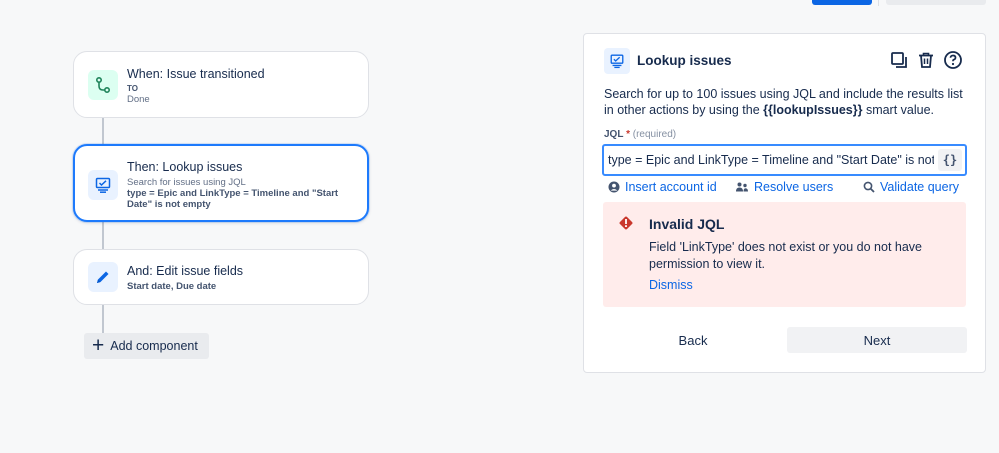 The height and width of the screenshot is (453, 999). I want to click on trash-icon, so click(925, 59).